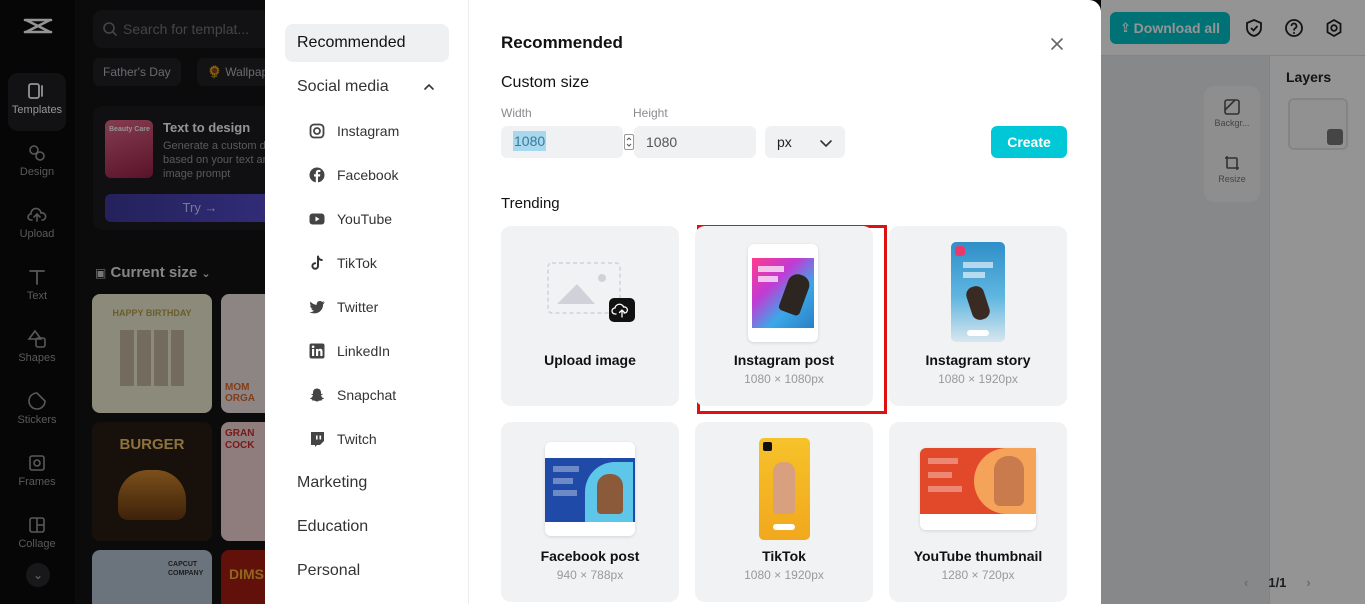  I want to click on facebook-post-image, so click(590, 490).